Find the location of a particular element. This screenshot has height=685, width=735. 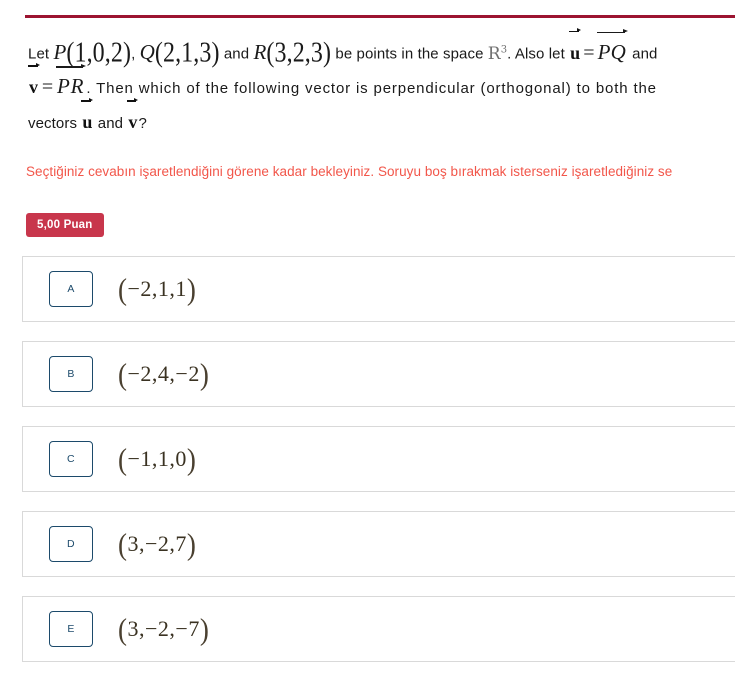

point-q-coords: (2,1,3) is located at coordinates (187, 52).